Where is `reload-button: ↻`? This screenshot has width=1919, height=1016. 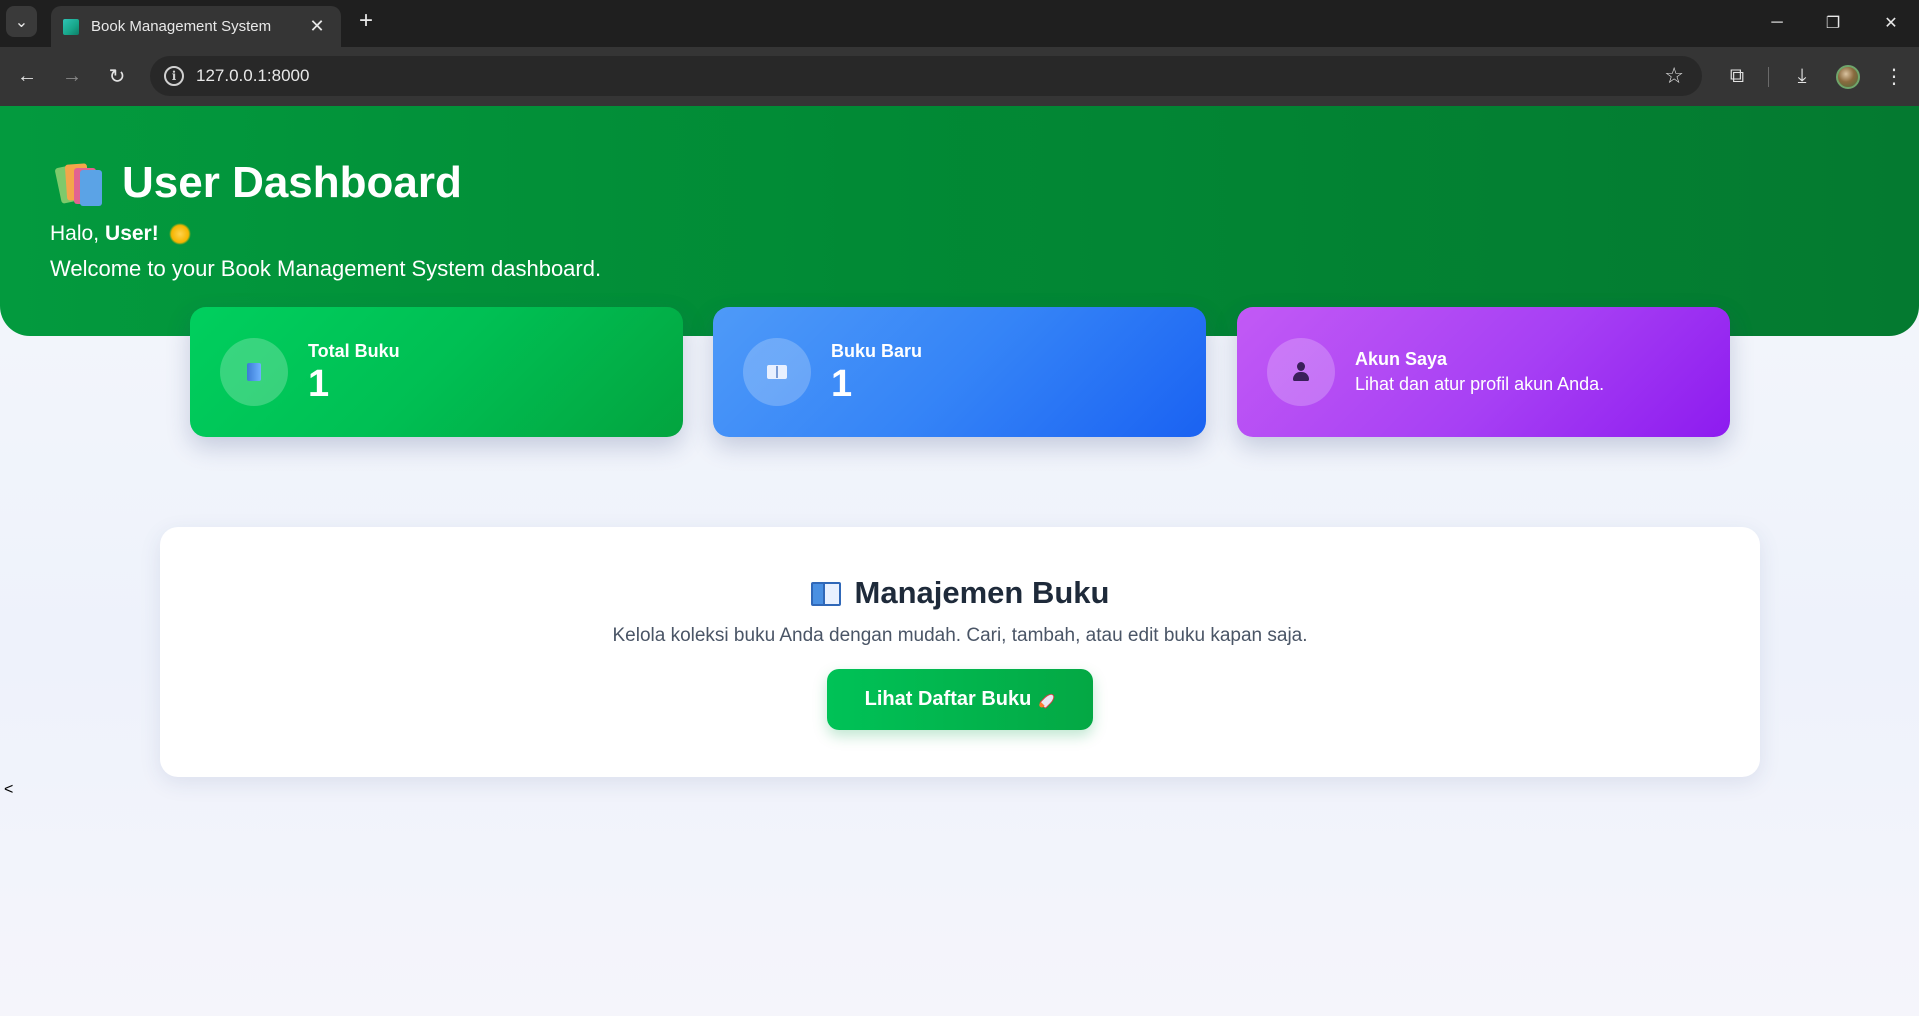 reload-button: ↻ is located at coordinates (117, 76).